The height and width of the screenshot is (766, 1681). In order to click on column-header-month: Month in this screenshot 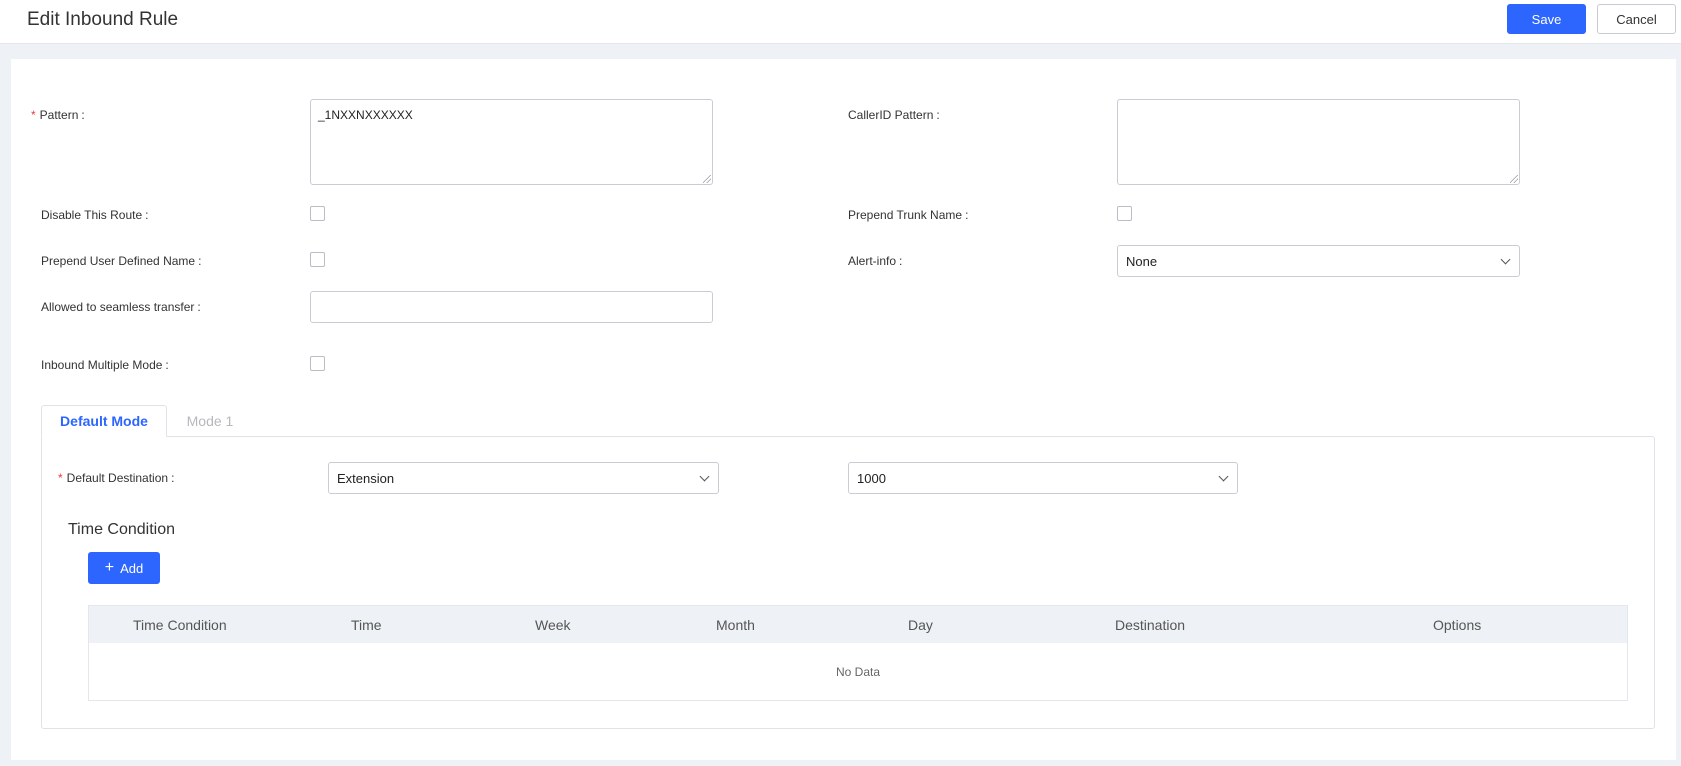, I will do `click(735, 625)`.